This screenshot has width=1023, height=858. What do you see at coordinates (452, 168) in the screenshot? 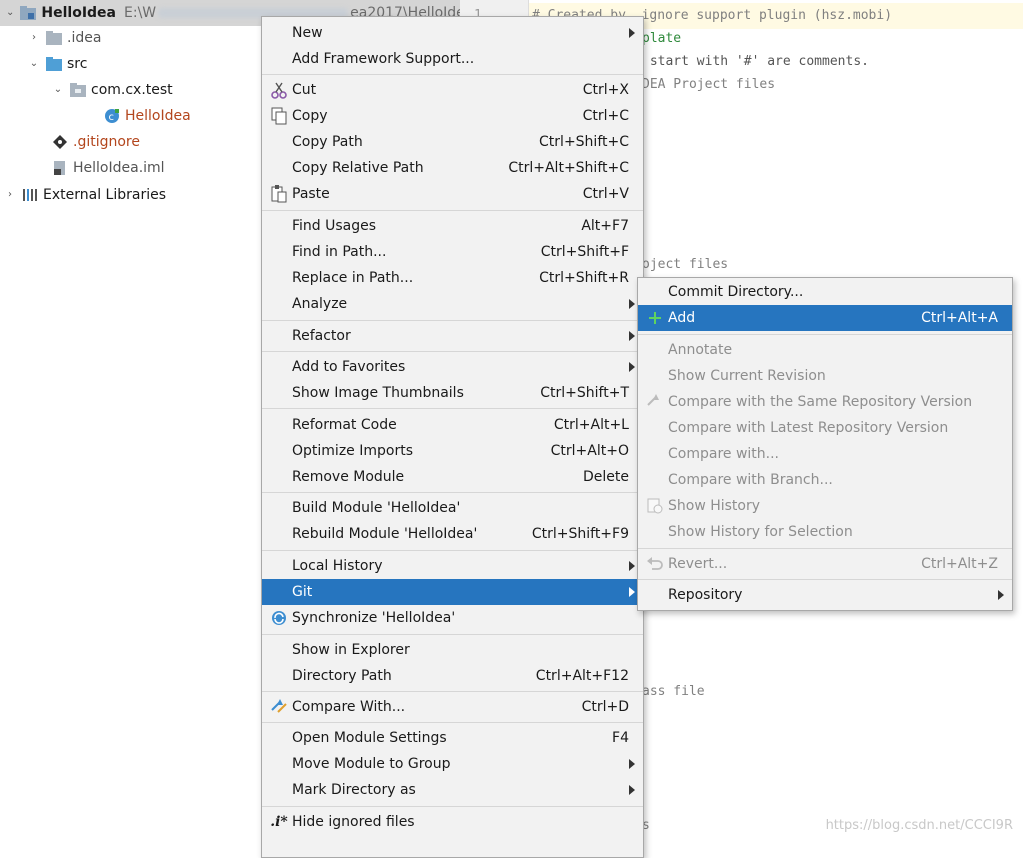
I see `menu-item-copy-relative-path: Copy Relative Path Ctrl+Alt+Shift+C` at bounding box center [452, 168].